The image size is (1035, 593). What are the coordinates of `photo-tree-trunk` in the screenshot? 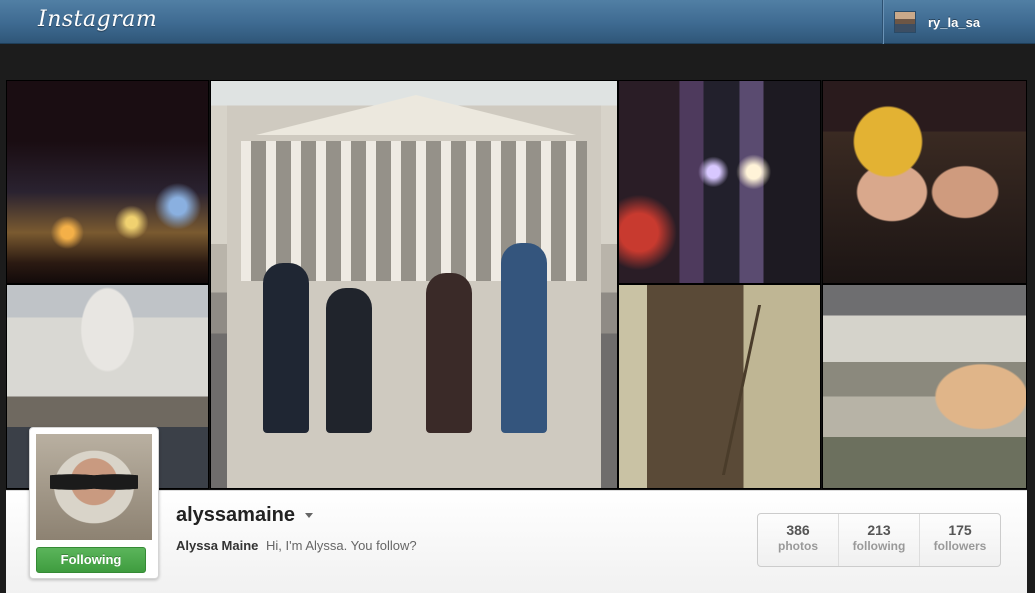 It's located at (719, 386).